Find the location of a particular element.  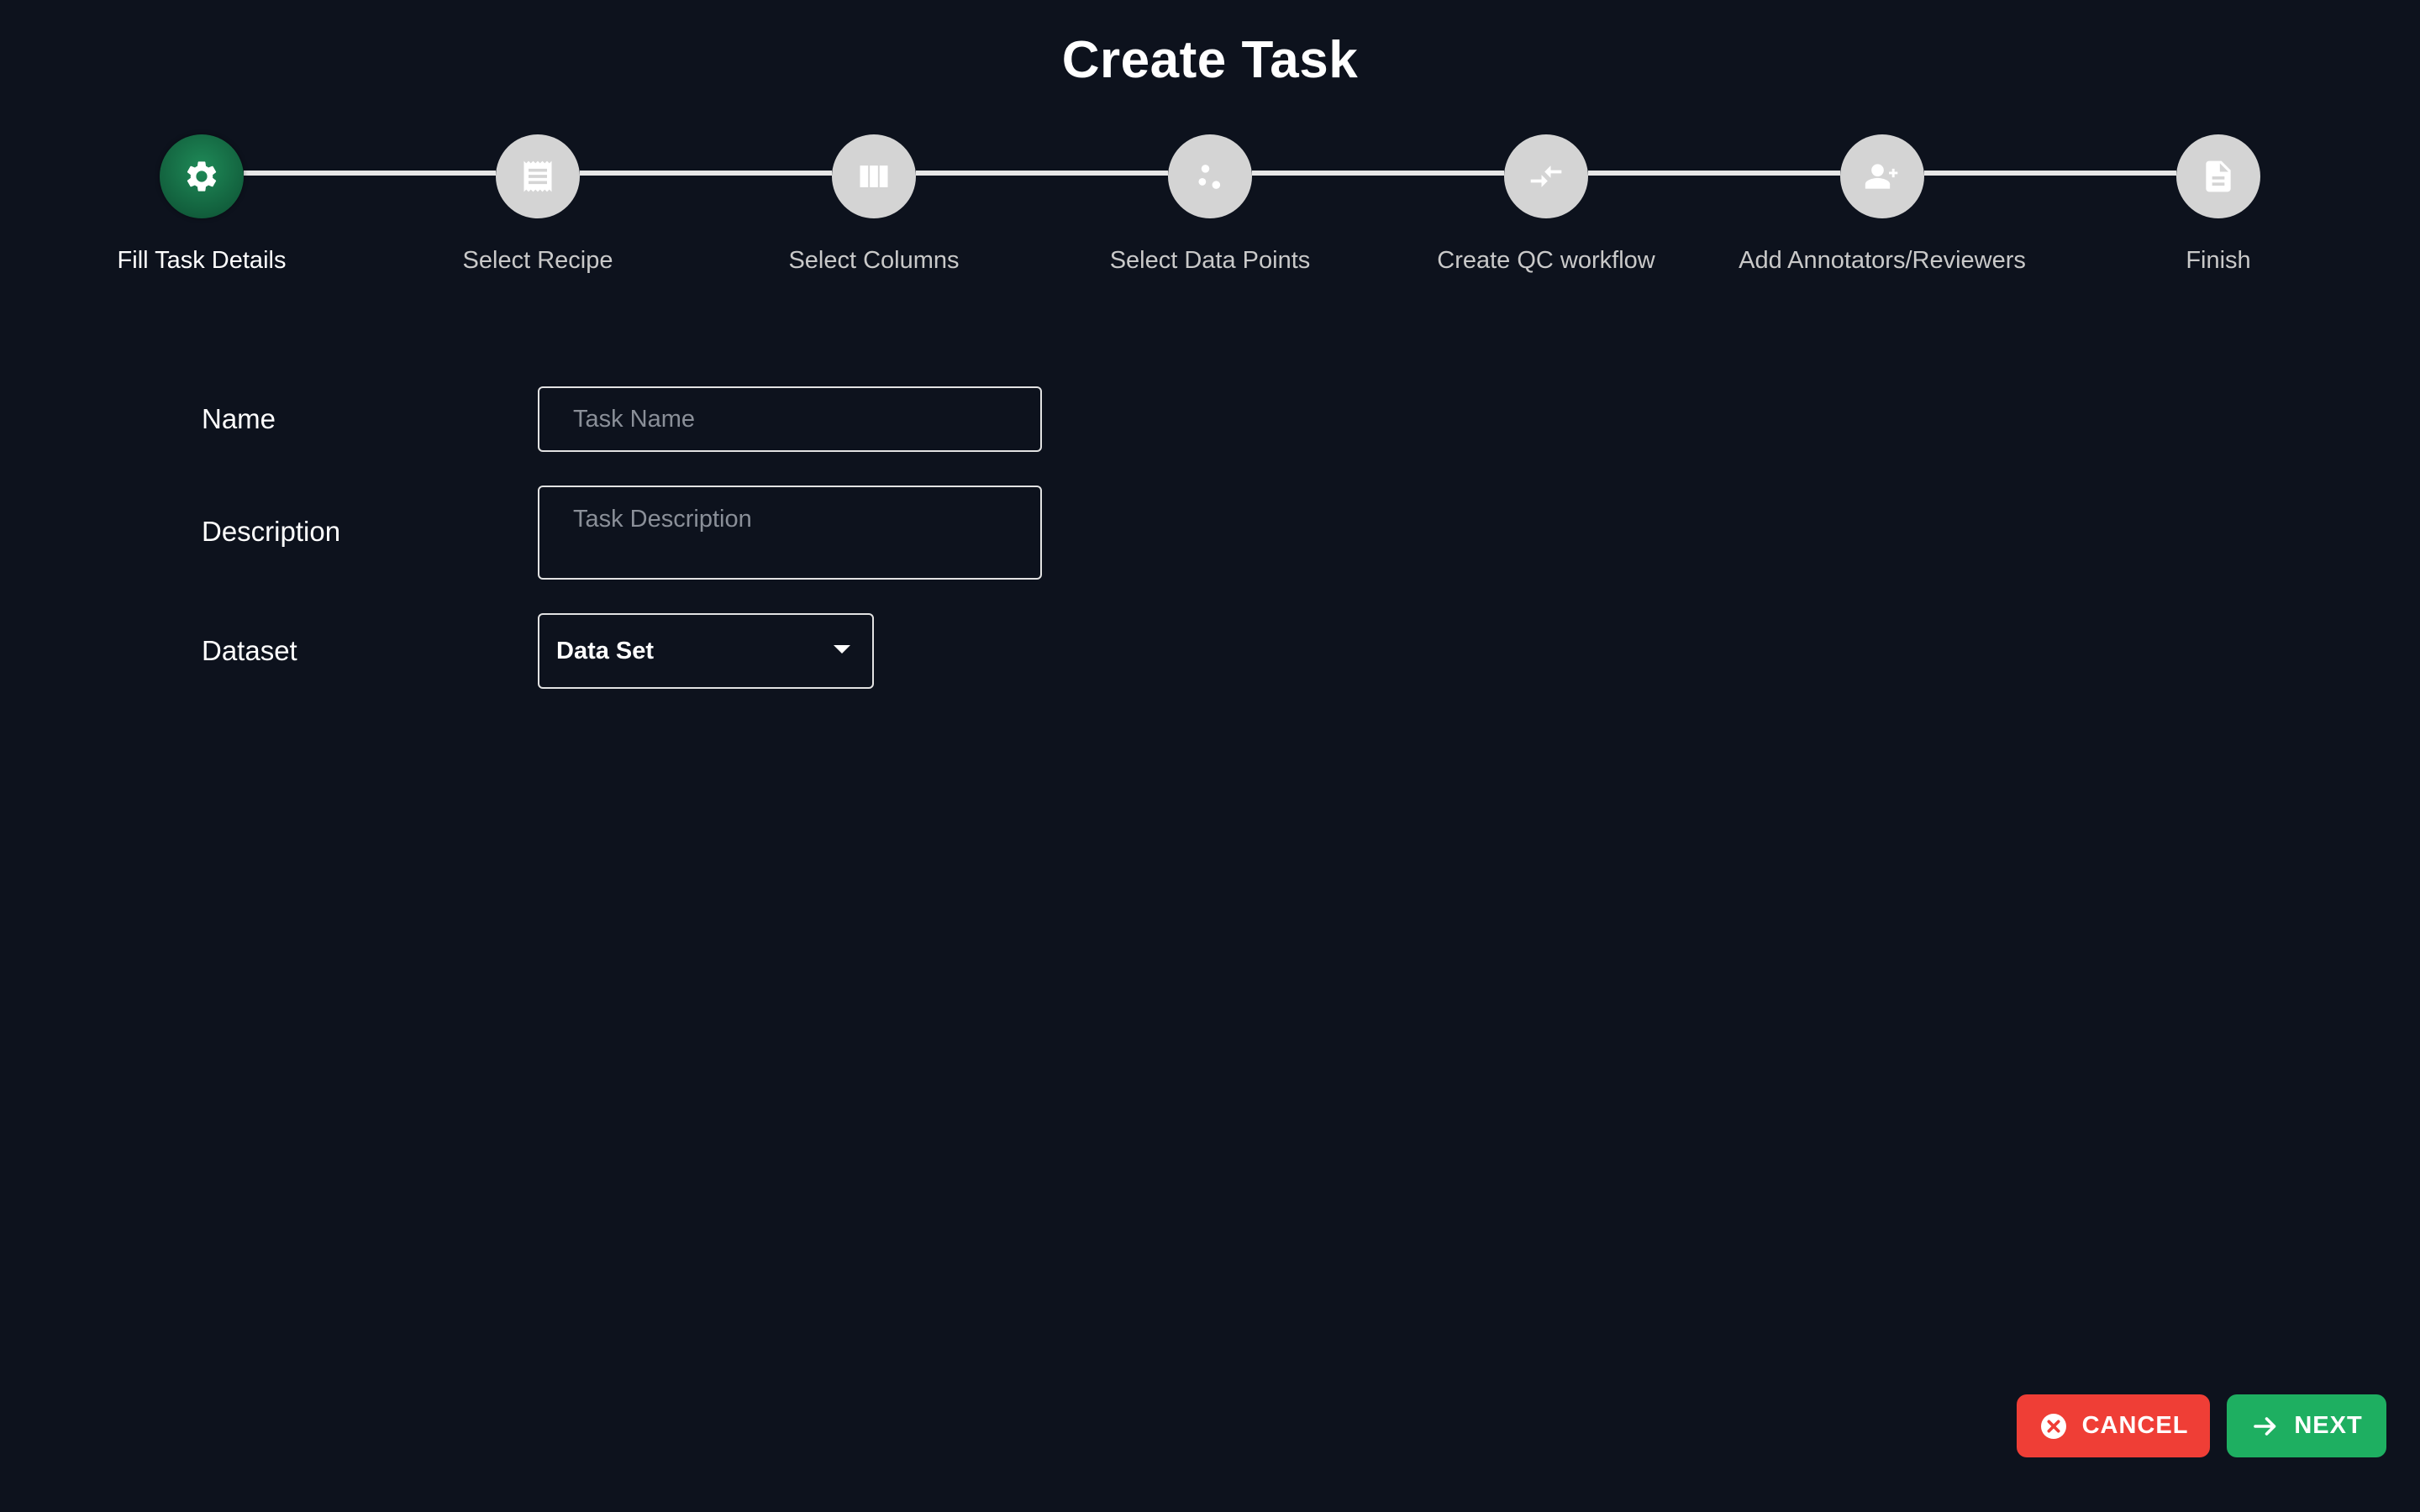

cancel-button-label: CANCEL is located at coordinates (2135, 1425).